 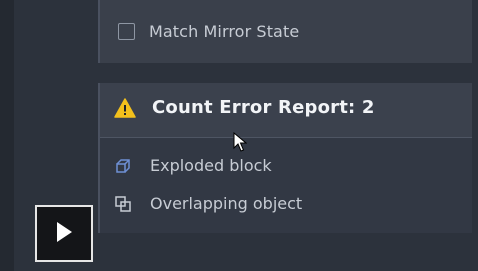 I want to click on match-mirror-label: Match Mirror State, so click(x=224, y=31).